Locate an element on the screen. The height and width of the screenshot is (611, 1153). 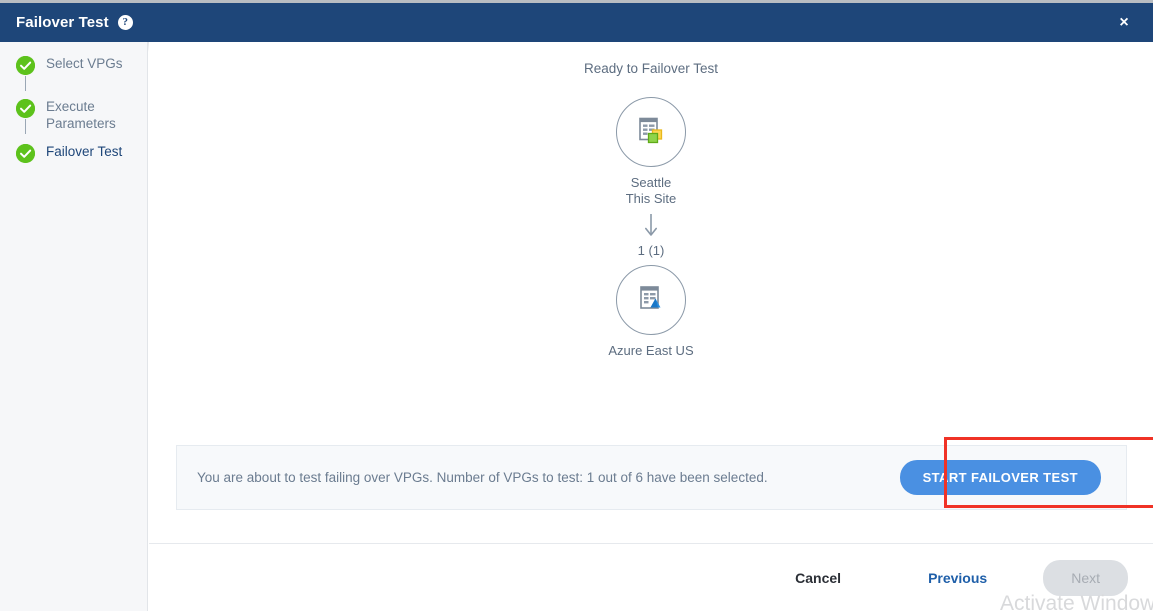
vpg-flow-count: 1 (1) is located at coordinates (651, 250).